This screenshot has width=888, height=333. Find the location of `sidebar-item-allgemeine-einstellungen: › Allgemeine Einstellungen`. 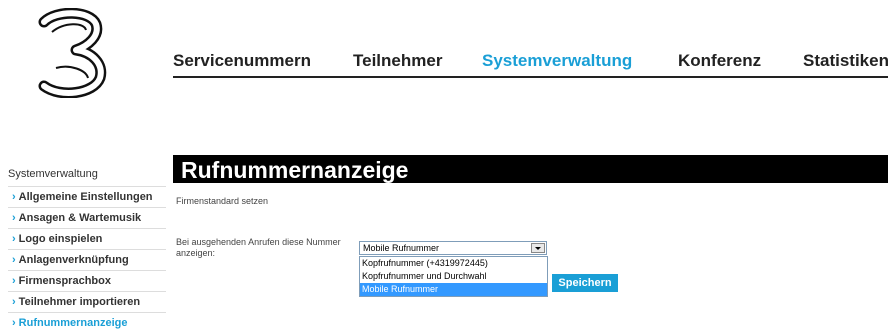

sidebar-item-allgemeine-einstellungen: › Allgemeine Einstellungen is located at coordinates (87, 197).